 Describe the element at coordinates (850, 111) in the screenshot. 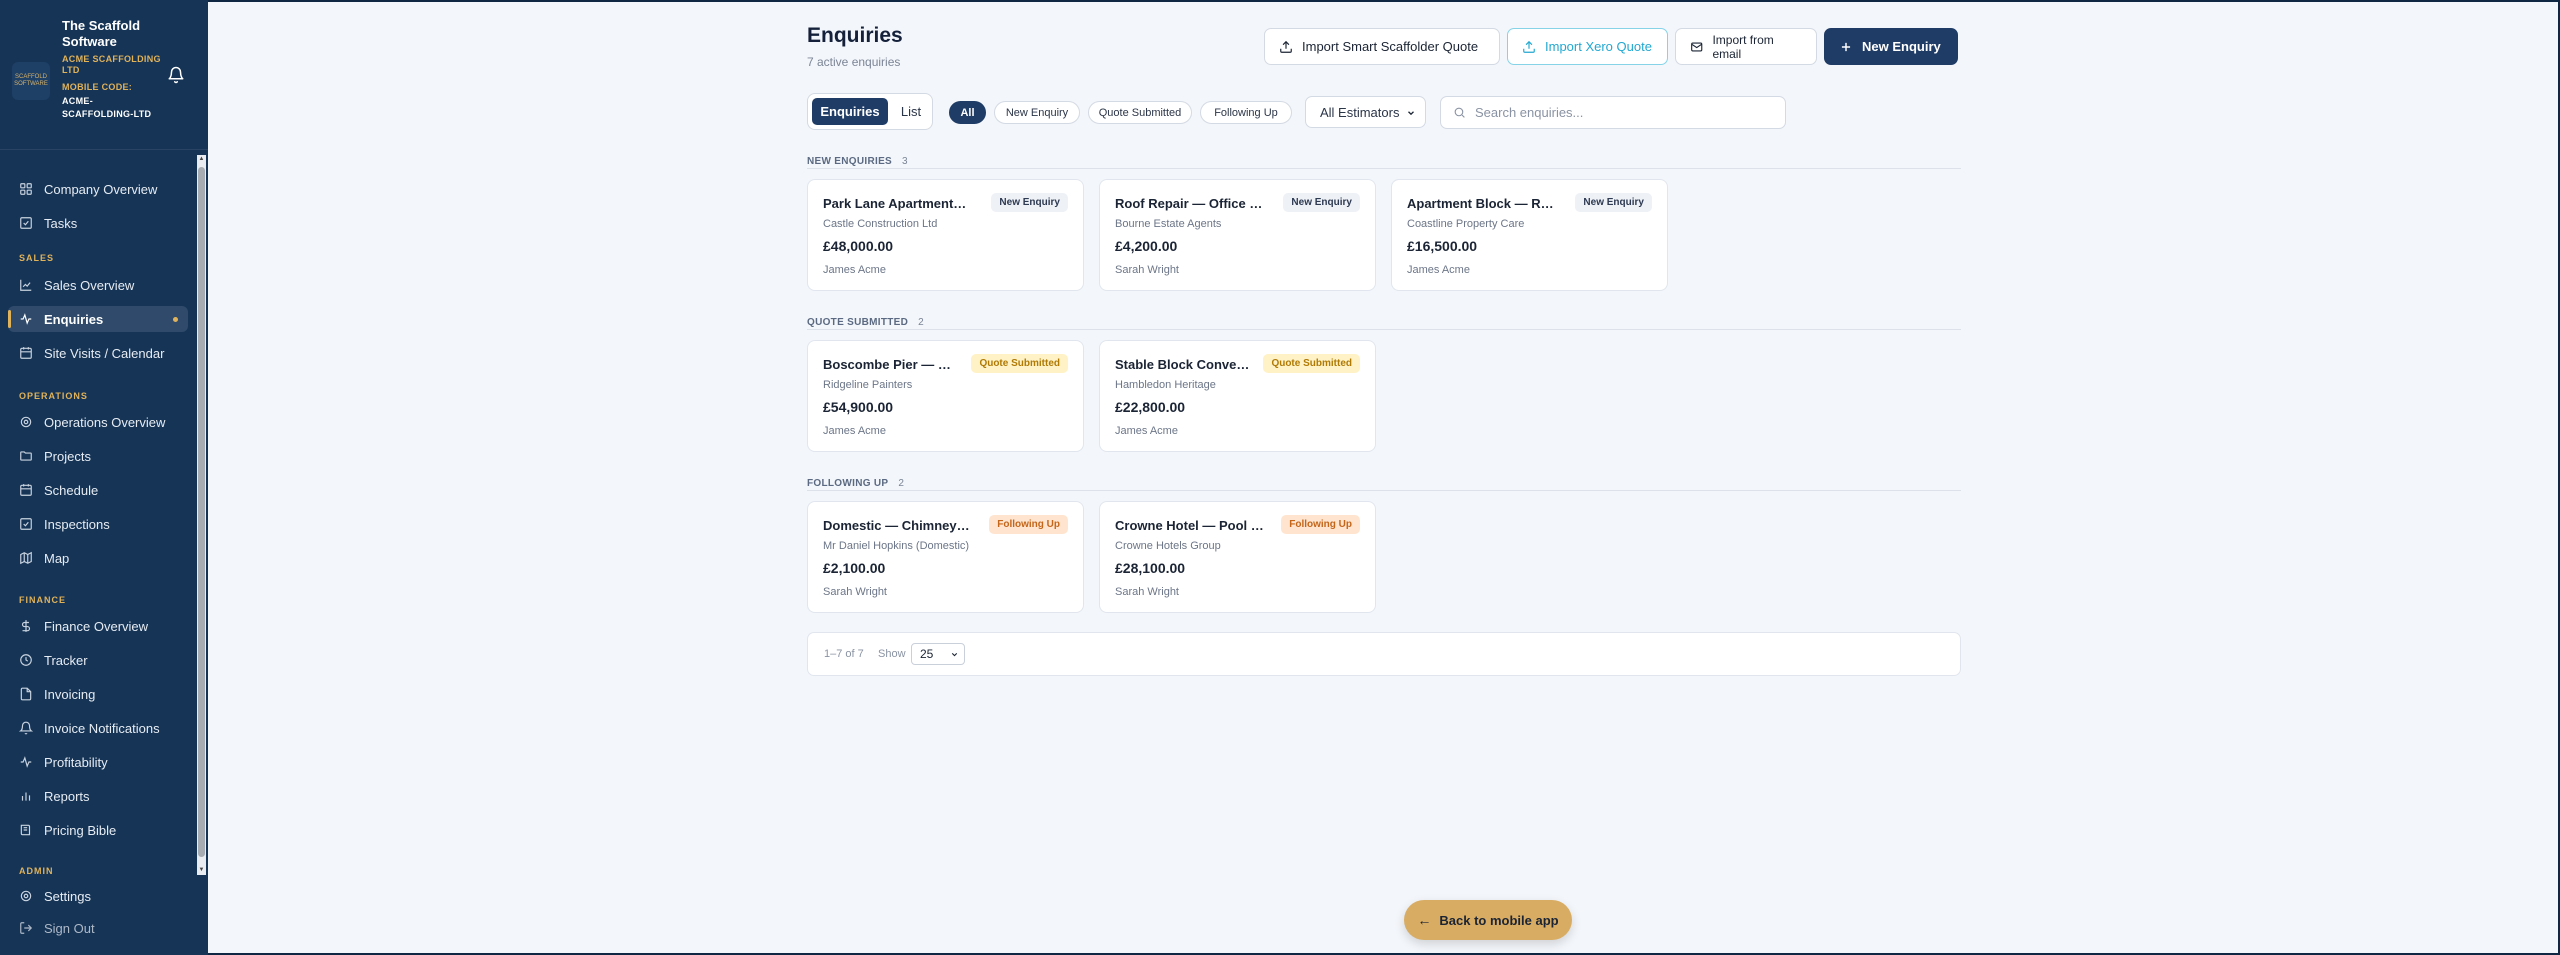

I see `view-toggle-enquiries: Enquiries` at that location.